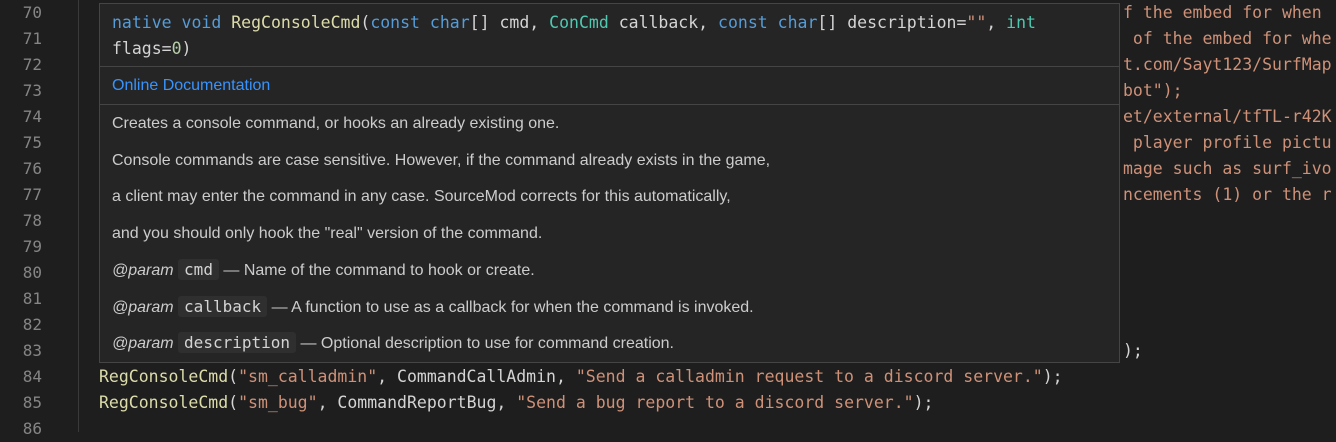 Image resolution: width=1336 pixels, height=442 pixels. Describe the element at coordinates (198, 269) in the screenshot. I see `param-name: cmd` at that location.